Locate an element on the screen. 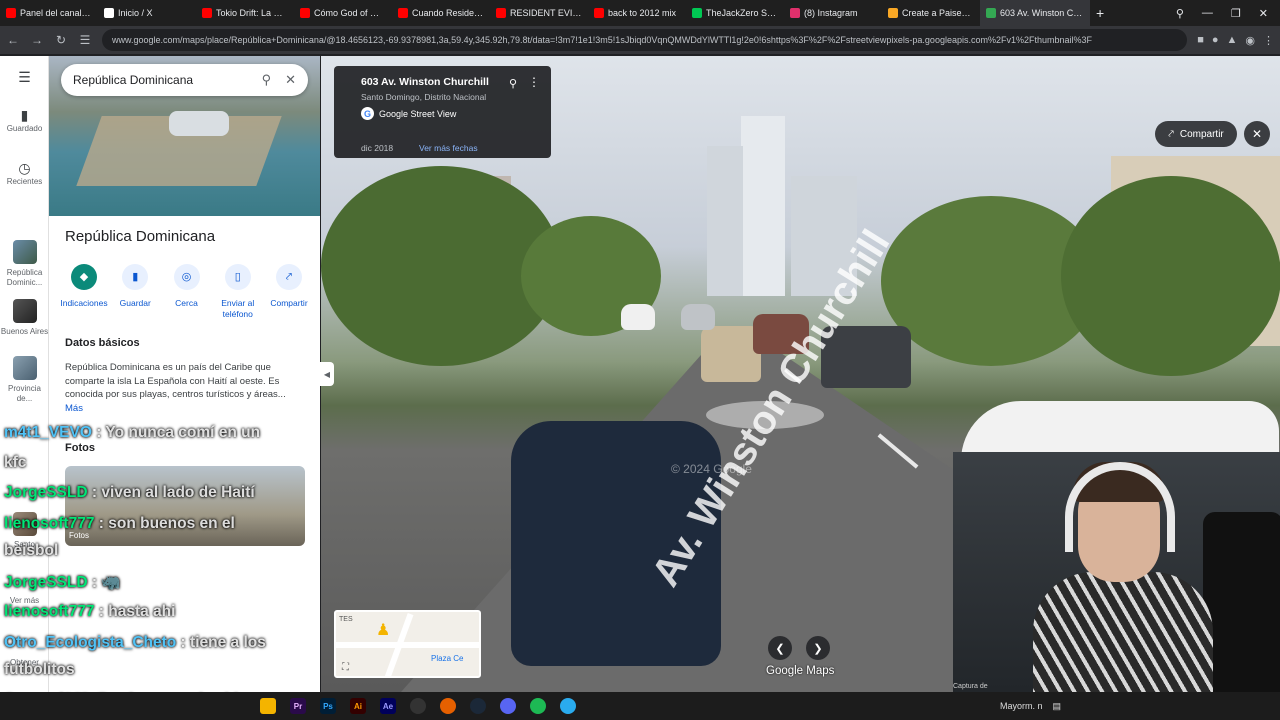 The width and height of the screenshot is (1280, 720). hamburger-menu-icon: ☰ is located at coordinates (24, 77).